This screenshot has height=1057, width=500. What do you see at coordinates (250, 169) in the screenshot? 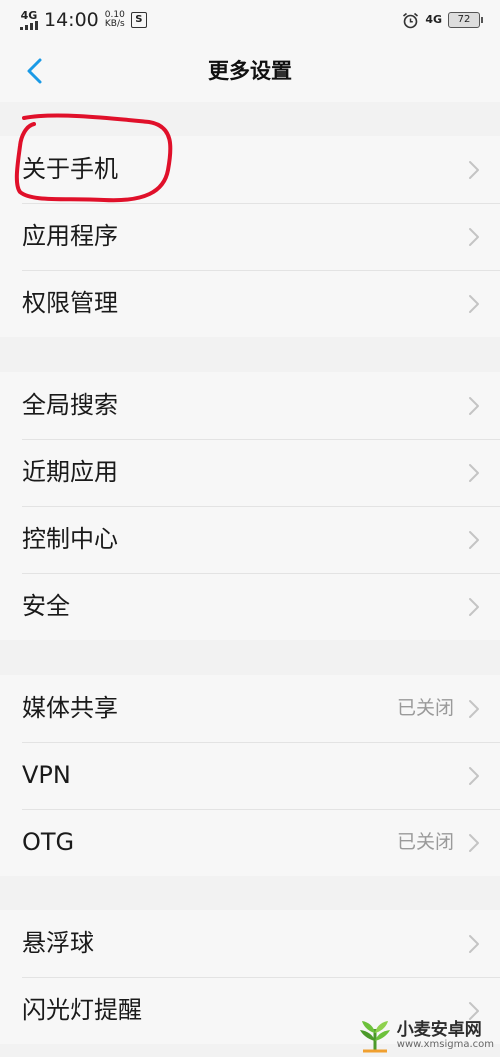
I see `settings-row: 关于手机` at bounding box center [250, 169].